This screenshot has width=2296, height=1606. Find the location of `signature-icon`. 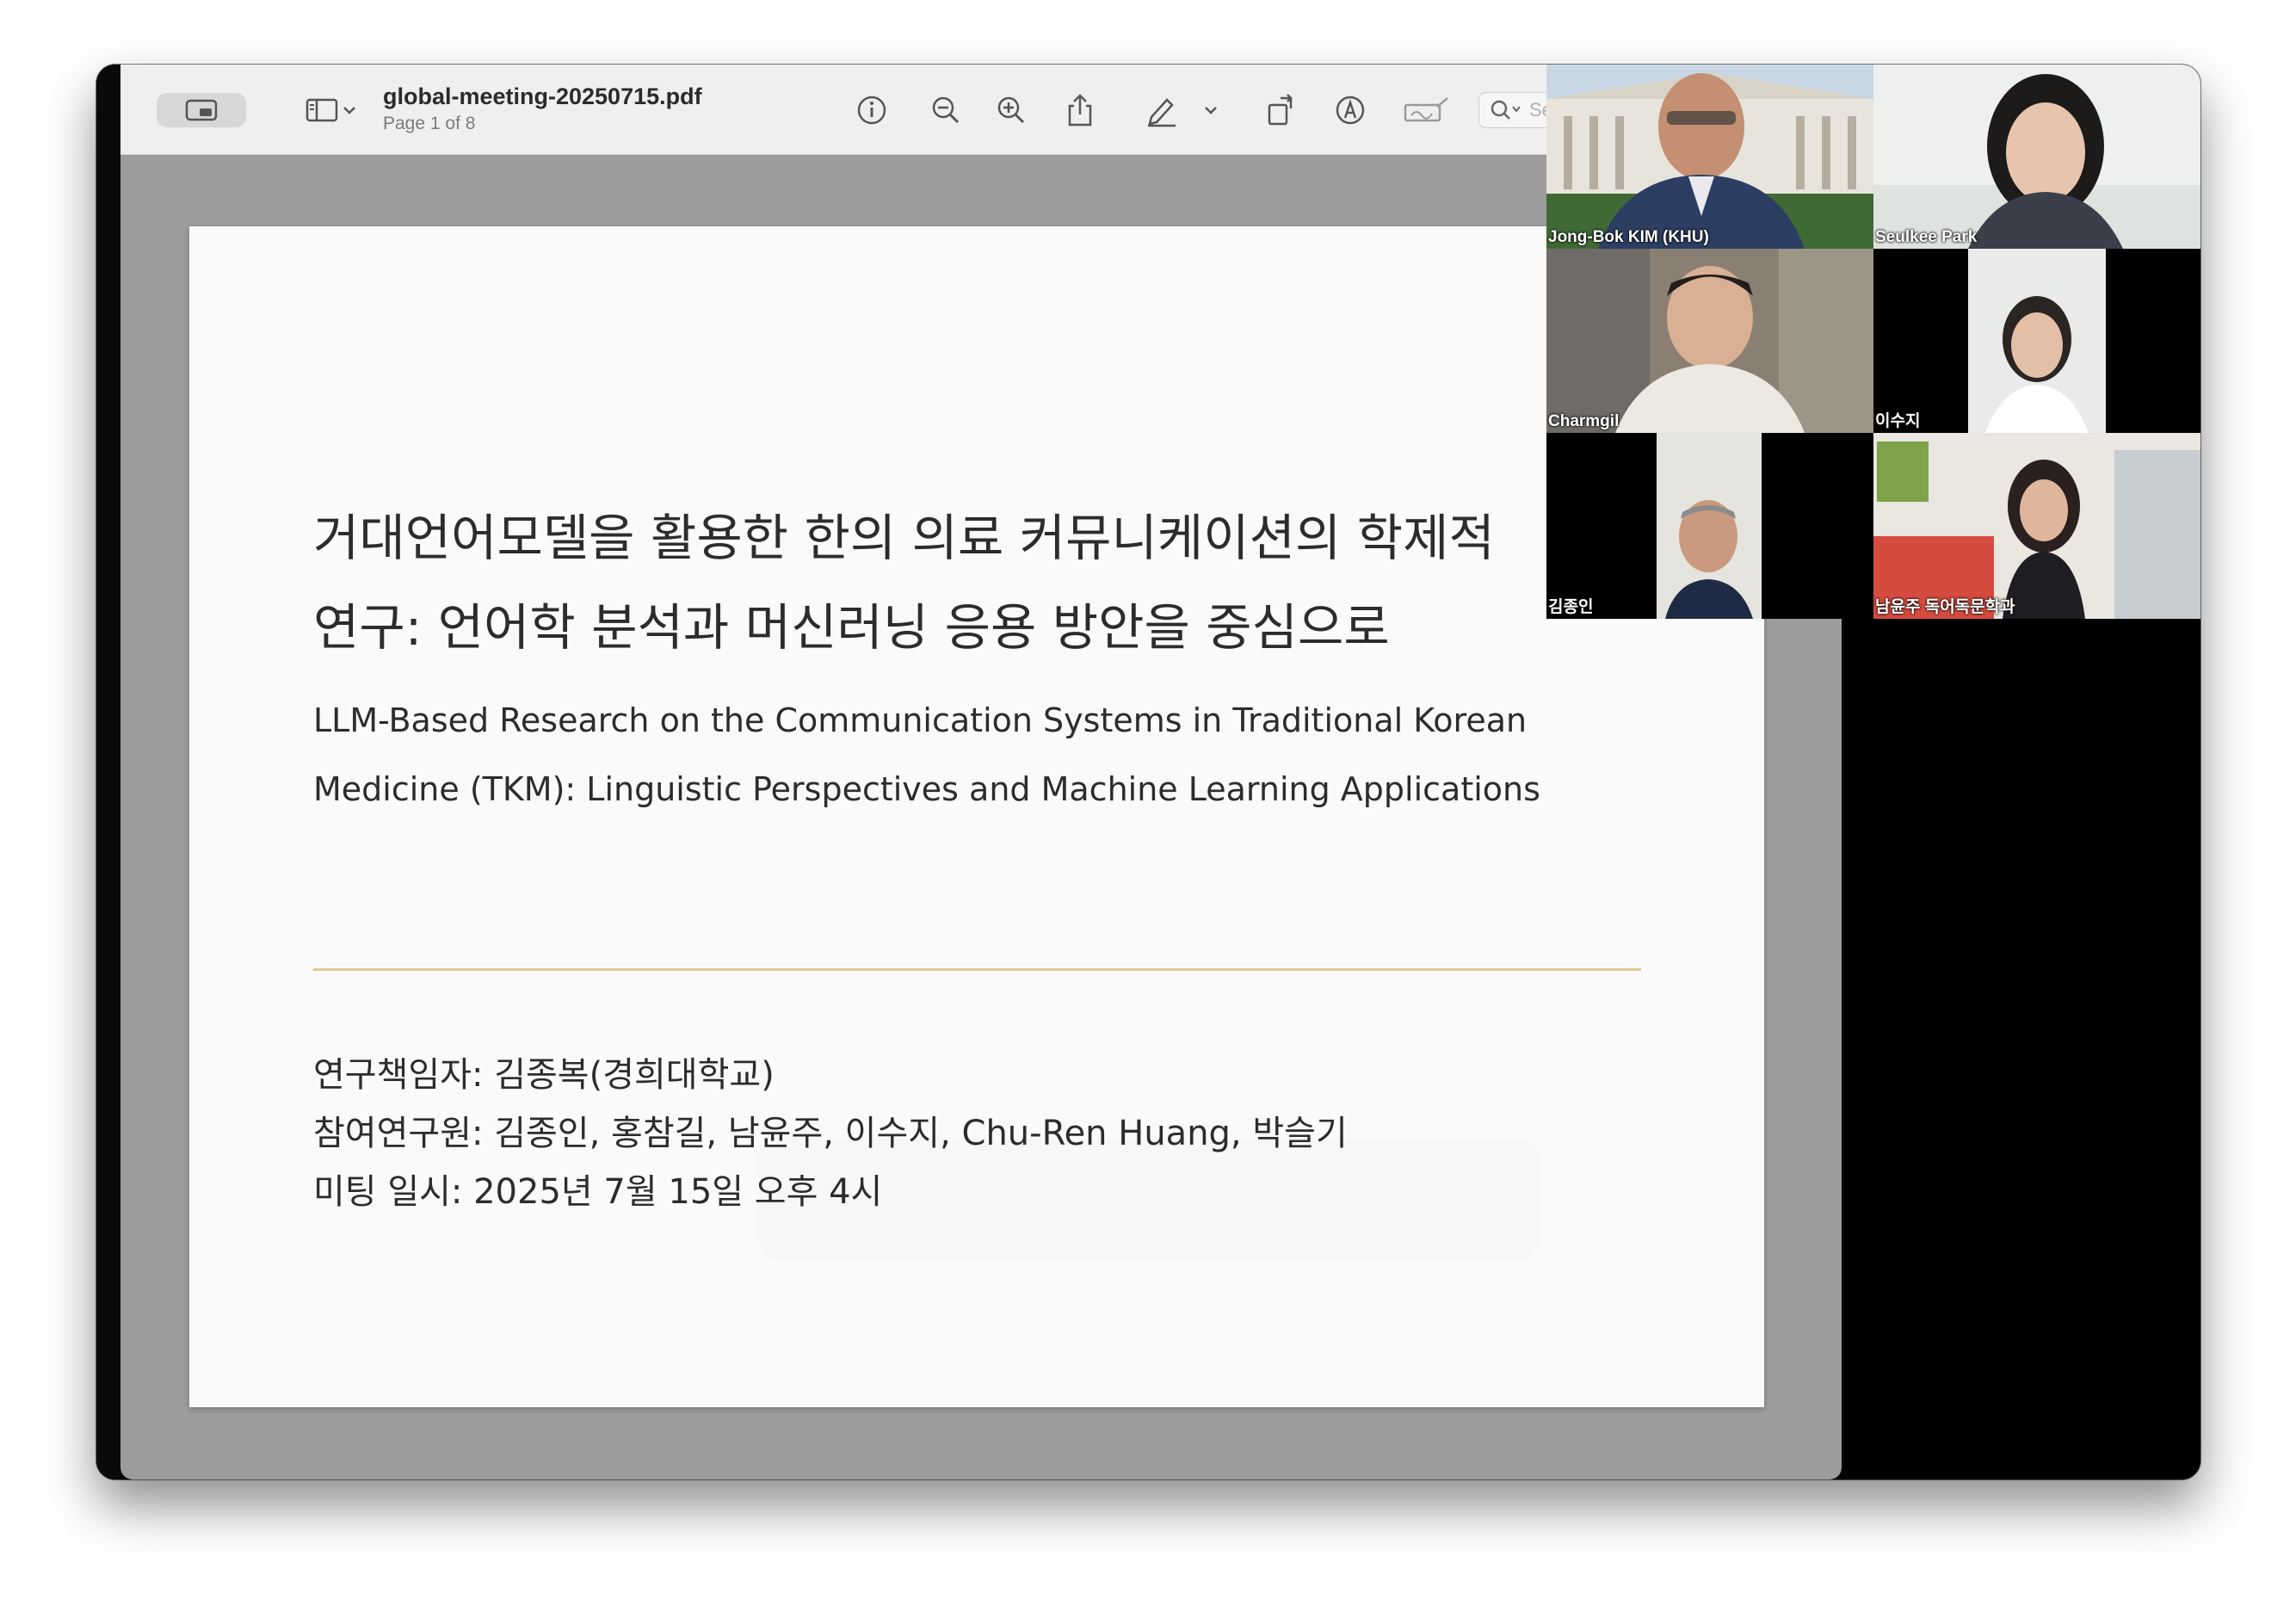

signature-icon is located at coordinates (1426, 109).